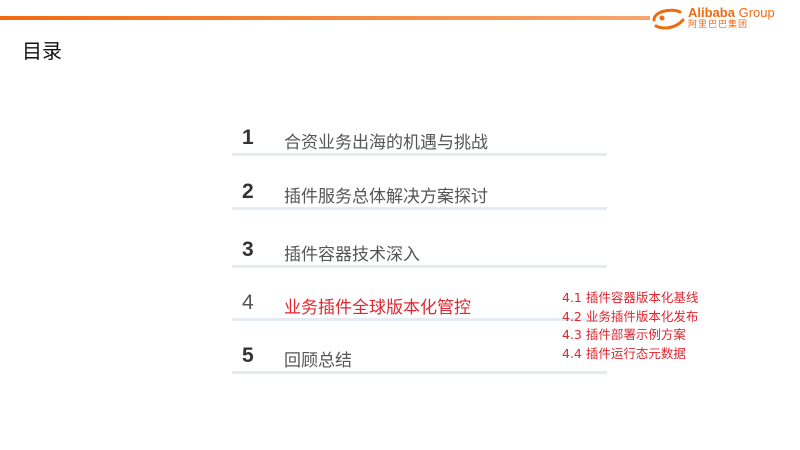 Image resolution: width=800 pixels, height=450 pixels. Describe the element at coordinates (731, 12) in the screenshot. I see `logo-wordmark: Alibaba Group` at that location.